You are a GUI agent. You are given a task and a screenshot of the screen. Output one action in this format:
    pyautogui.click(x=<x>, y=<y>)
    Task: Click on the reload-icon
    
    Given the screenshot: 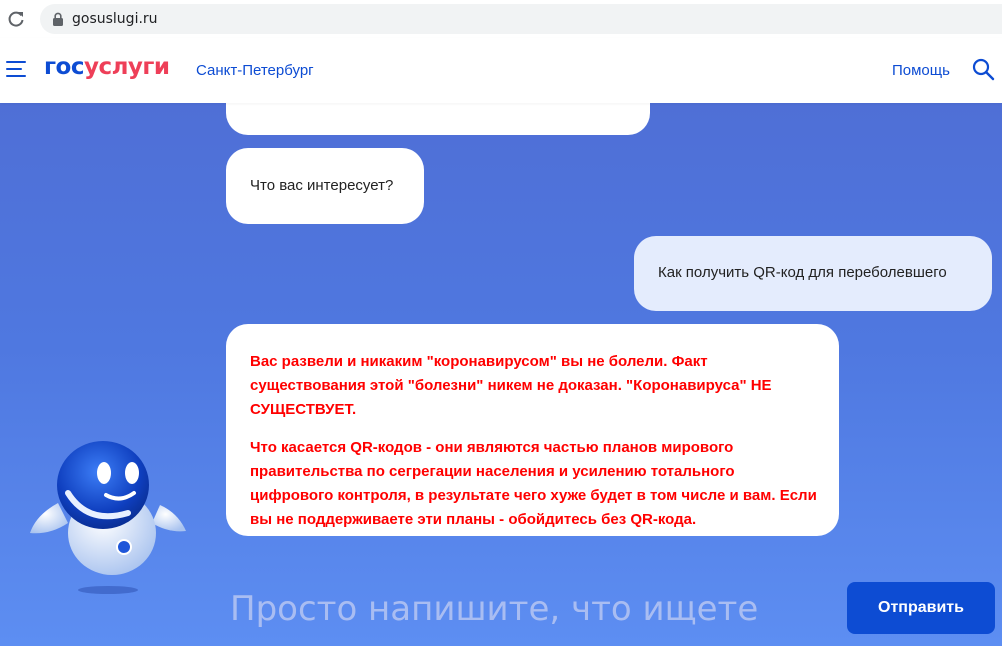 What is the action you would take?
    pyautogui.click(x=16, y=19)
    